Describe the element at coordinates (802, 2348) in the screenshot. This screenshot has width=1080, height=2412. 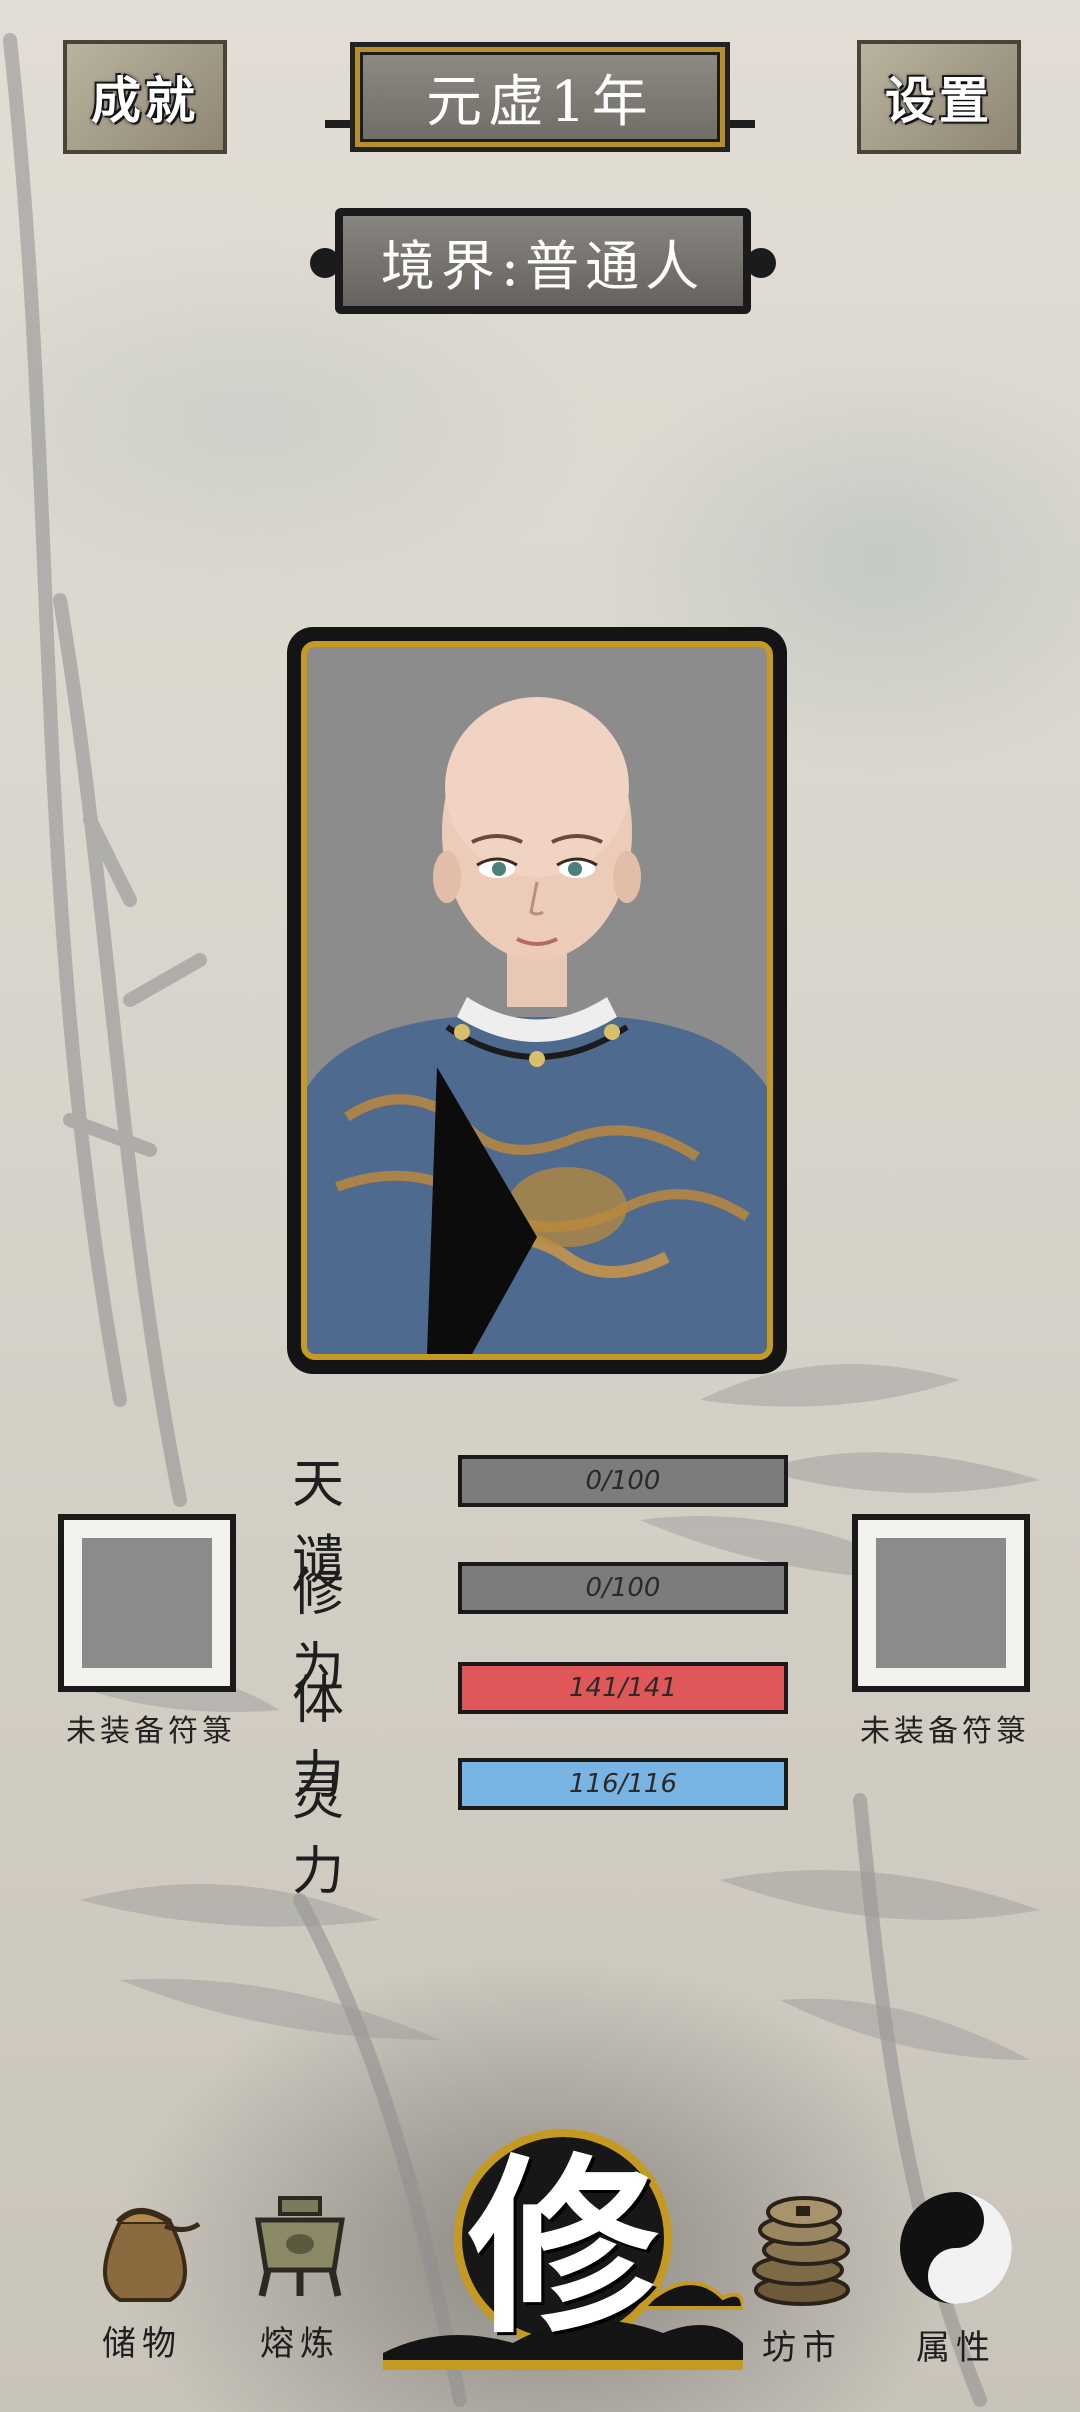
I see `nav-market-label: 坊市` at that location.